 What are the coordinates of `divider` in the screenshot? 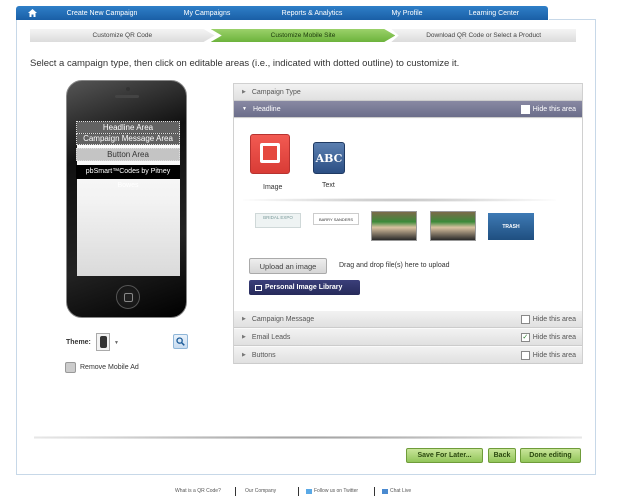 It's located at (399, 200).